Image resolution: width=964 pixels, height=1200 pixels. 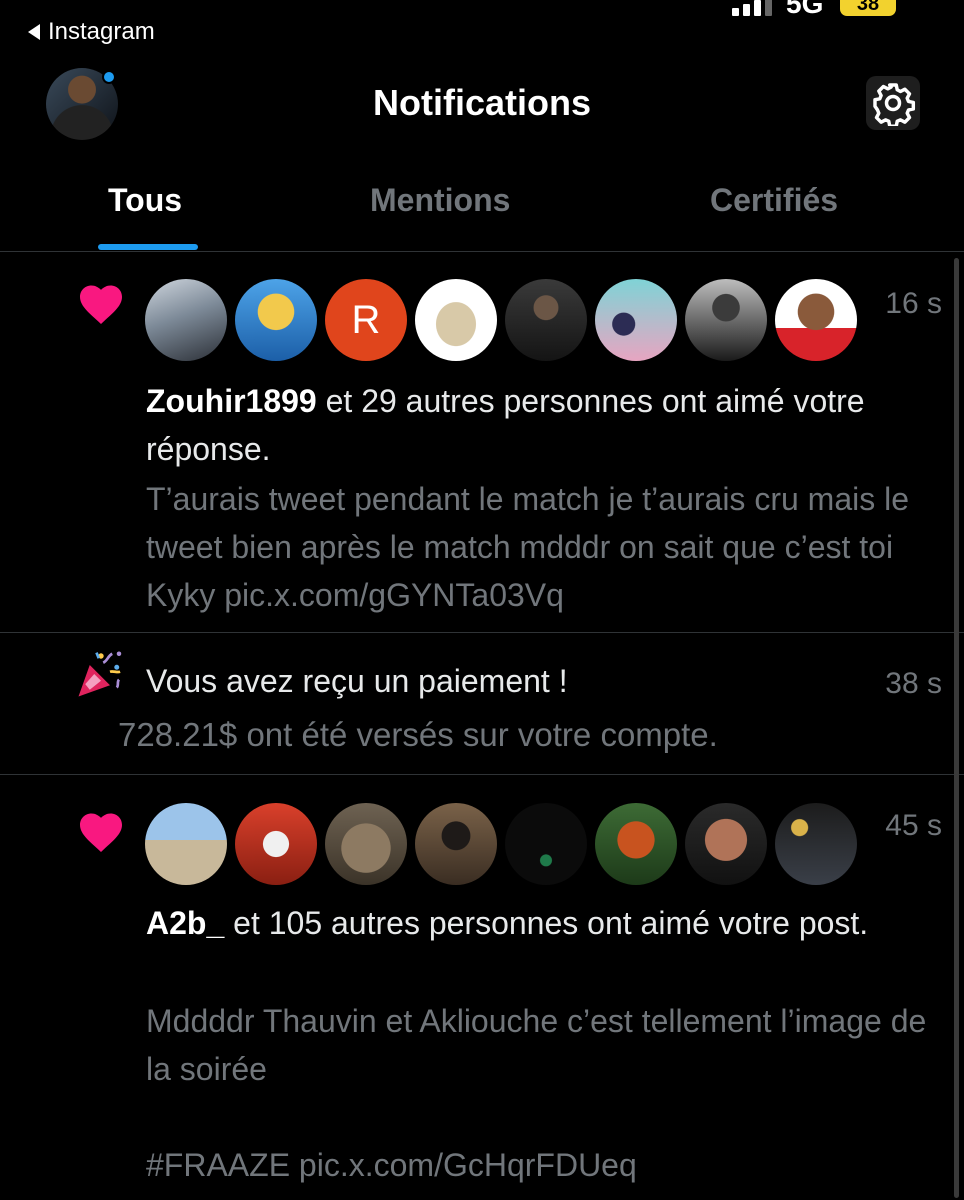 I want to click on settings-button, so click(x=893, y=103).